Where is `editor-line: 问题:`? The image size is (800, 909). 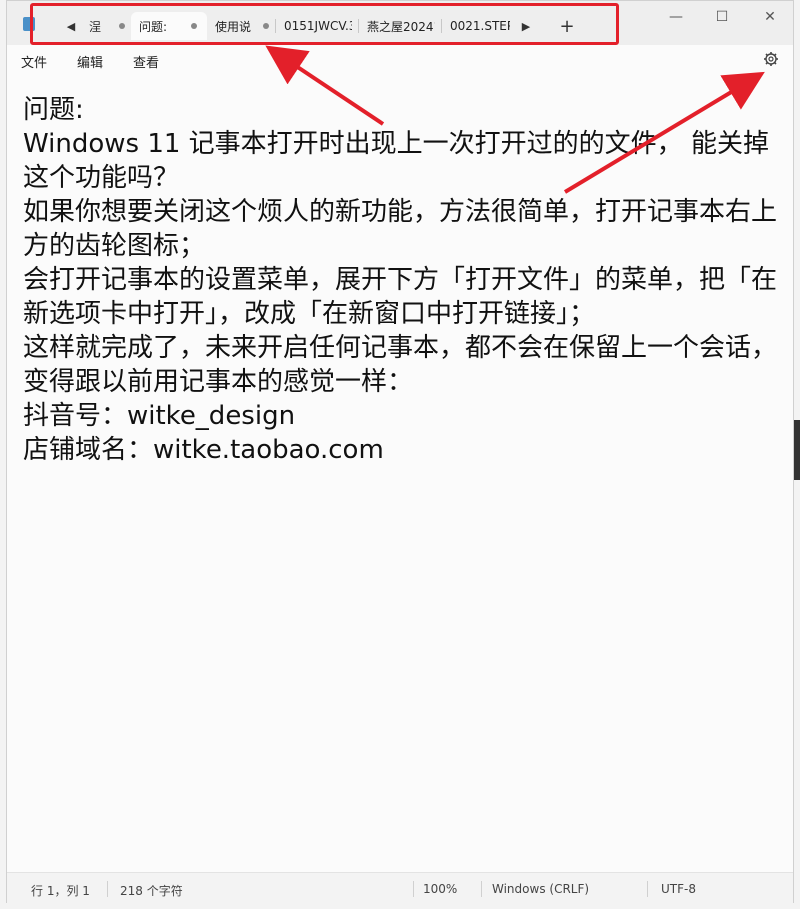
editor-line: 问题: is located at coordinates (53, 110).